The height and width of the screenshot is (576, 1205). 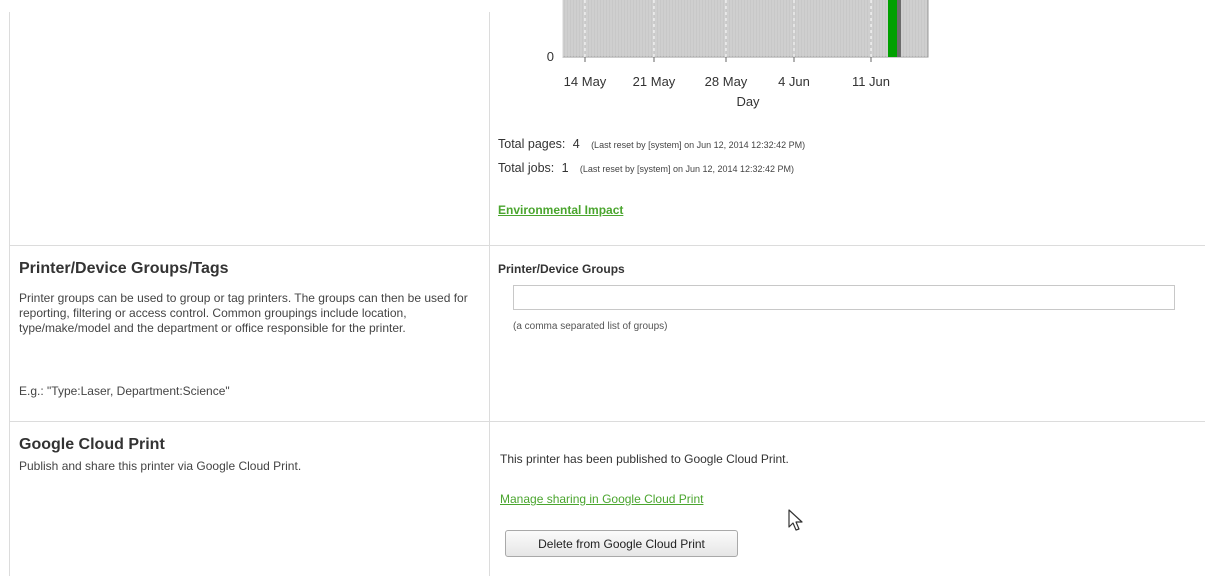 I want to click on environmental-impact-link: Environmental Impact, so click(x=560, y=210).